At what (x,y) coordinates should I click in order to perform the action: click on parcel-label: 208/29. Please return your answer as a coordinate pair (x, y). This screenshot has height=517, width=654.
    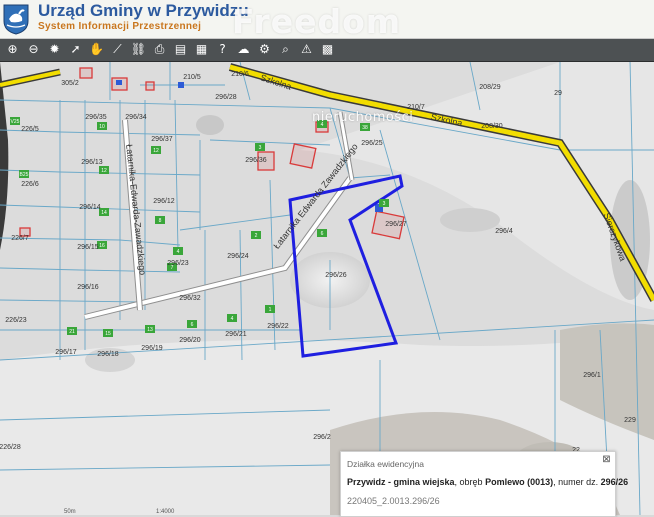
    Looking at the image, I should click on (490, 87).